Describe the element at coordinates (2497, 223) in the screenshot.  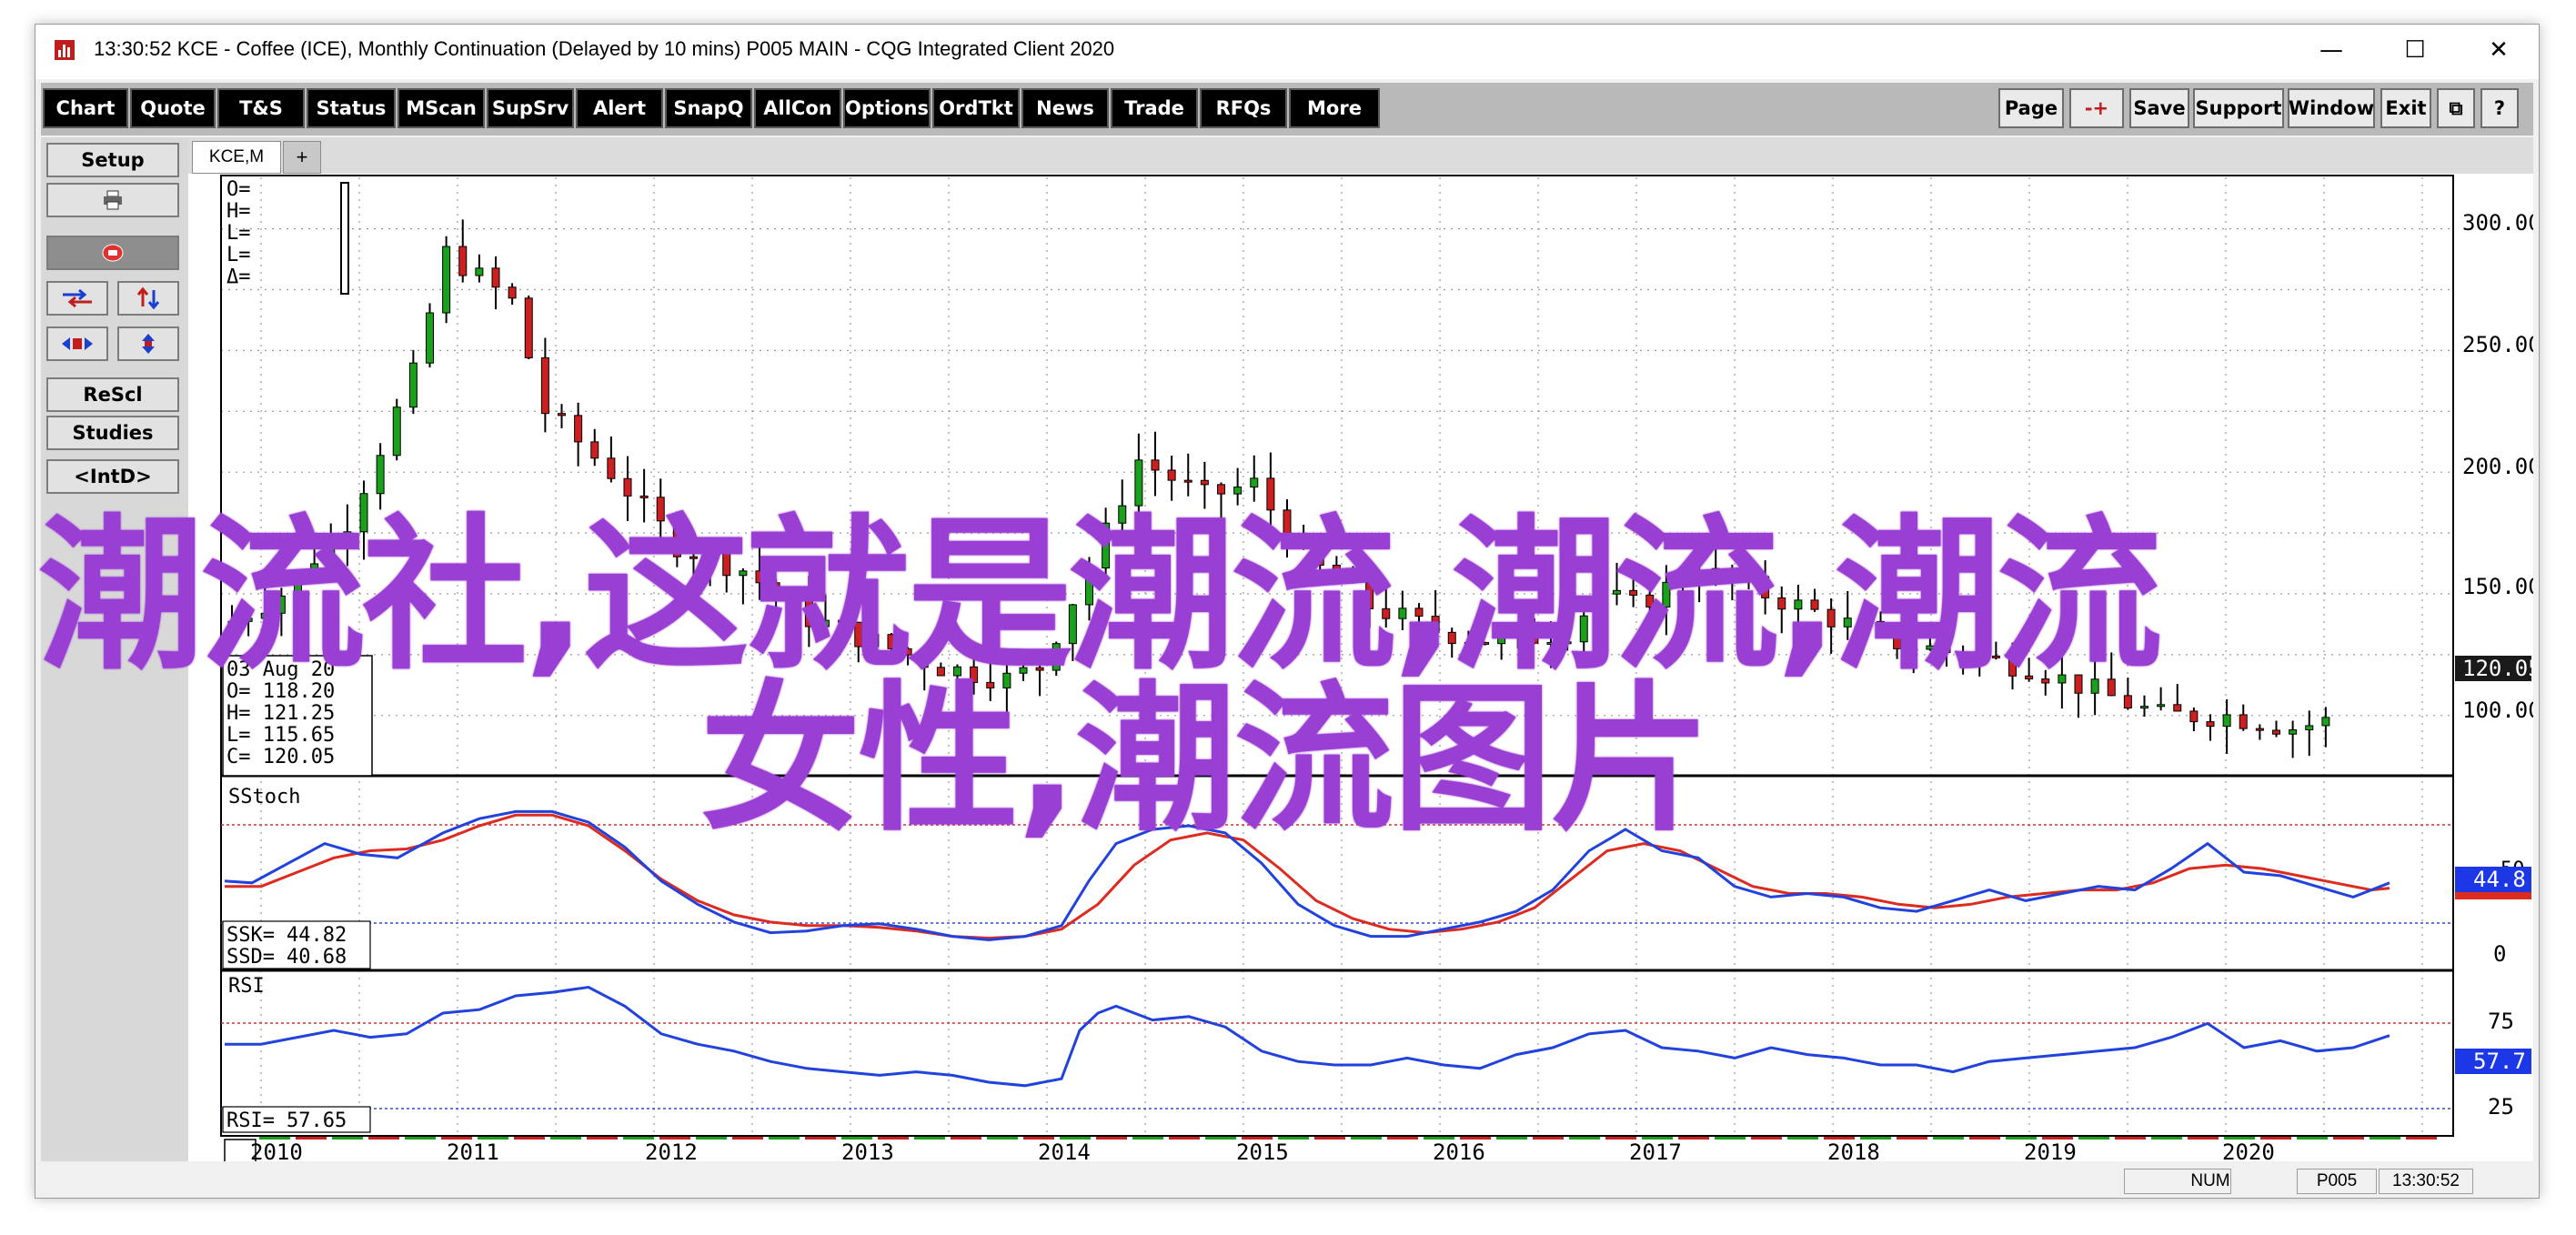
I see `price-tick-300: 300.00` at that location.